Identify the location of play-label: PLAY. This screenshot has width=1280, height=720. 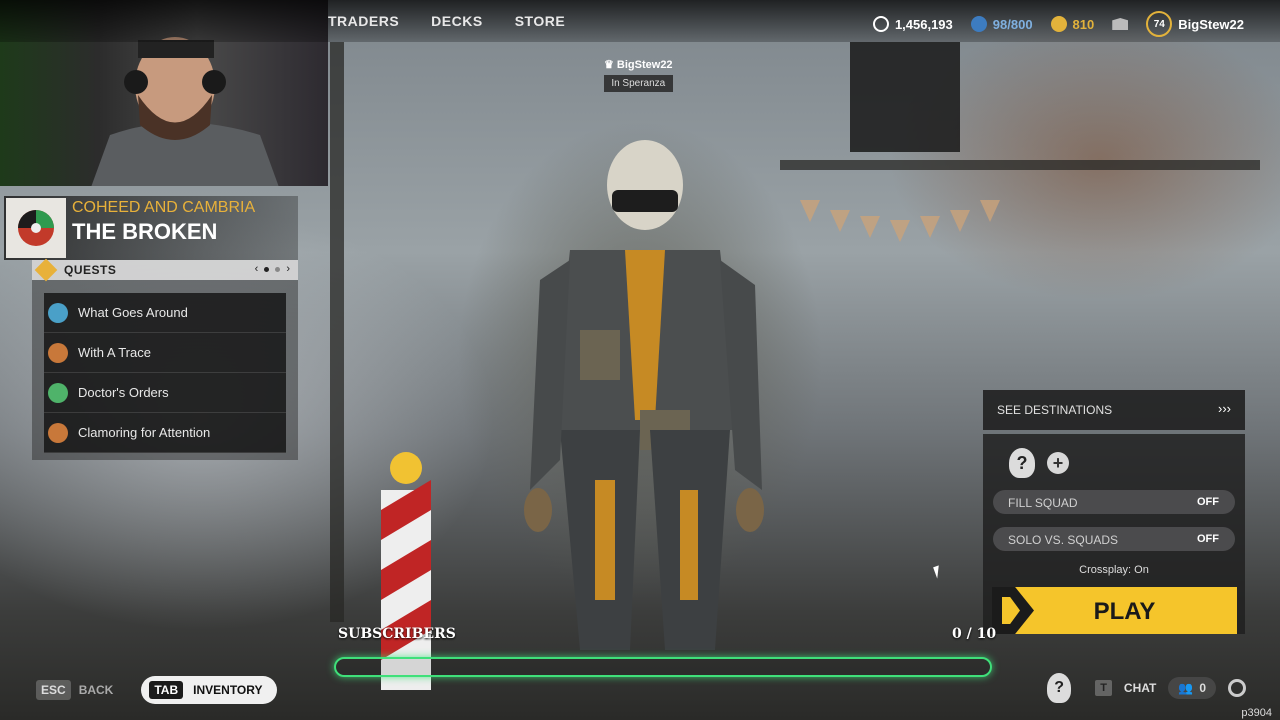
(1124, 611).